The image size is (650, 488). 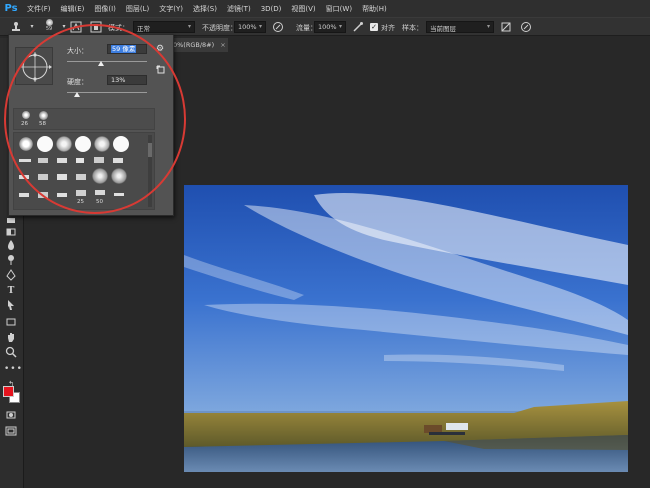 What do you see at coordinates (8, 391) in the screenshot?
I see `foreground-color-swatch-front` at bounding box center [8, 391].